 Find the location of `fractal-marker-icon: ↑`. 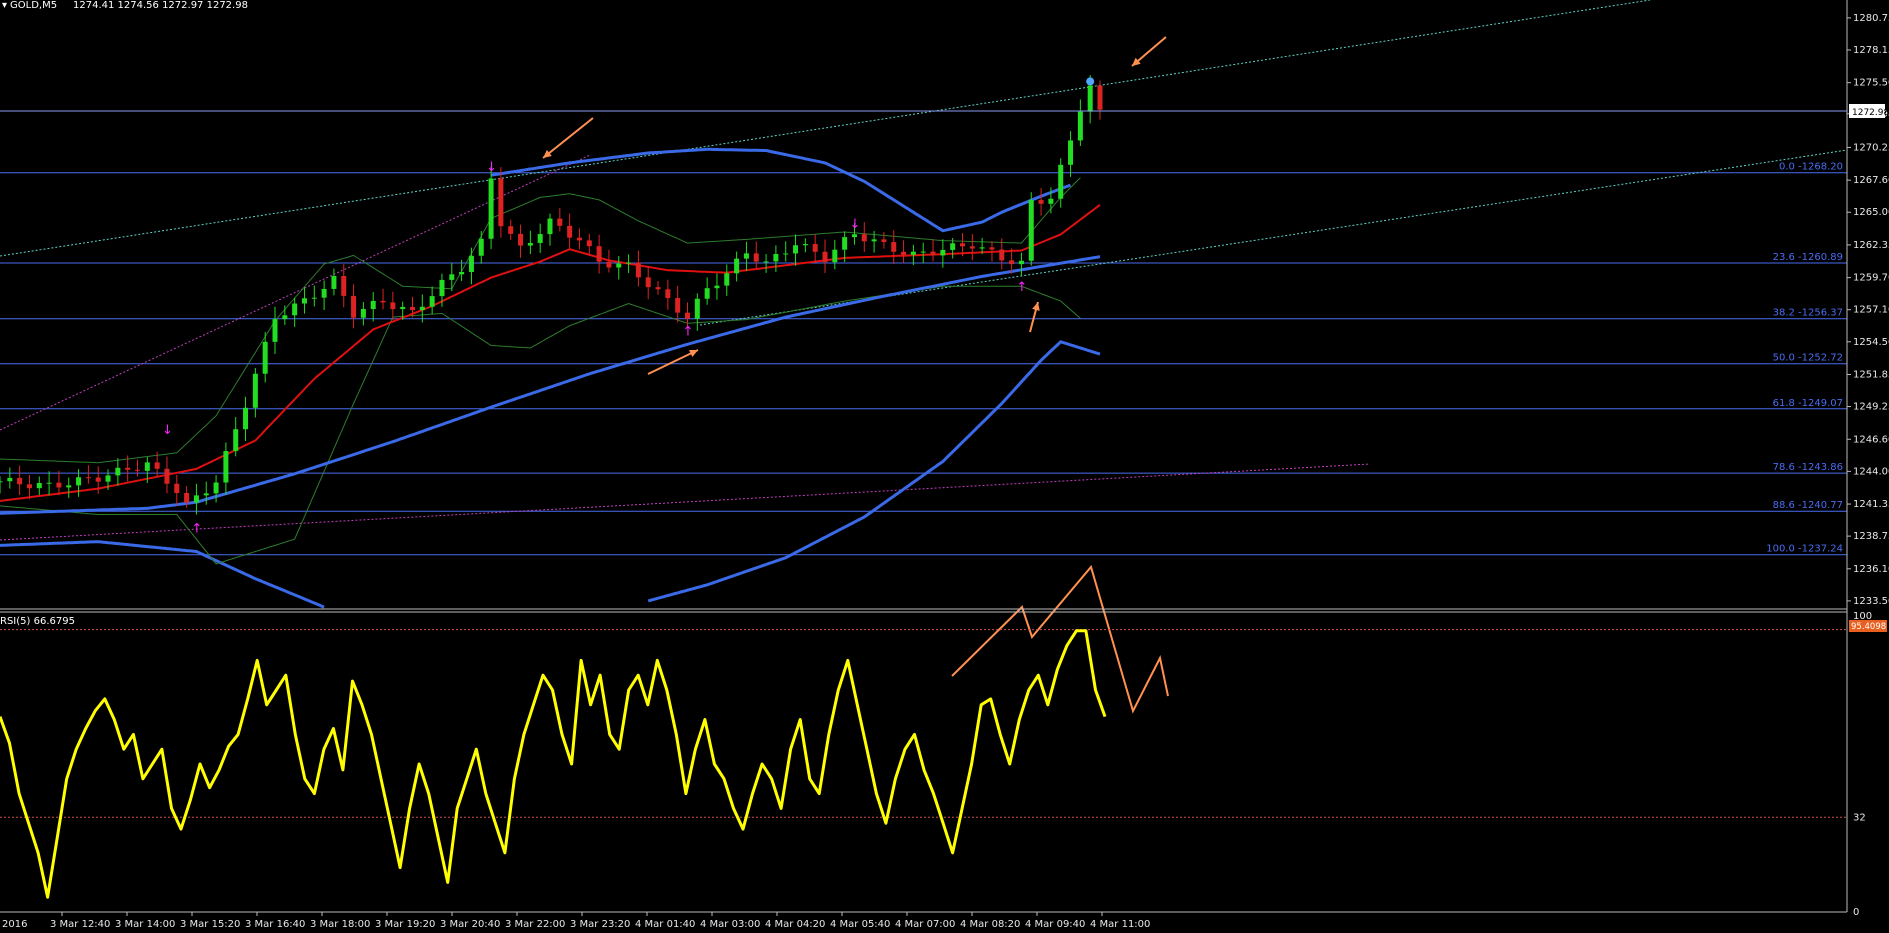

fractal-marker-icon: ↑ is located at coordinates (1021, 287).